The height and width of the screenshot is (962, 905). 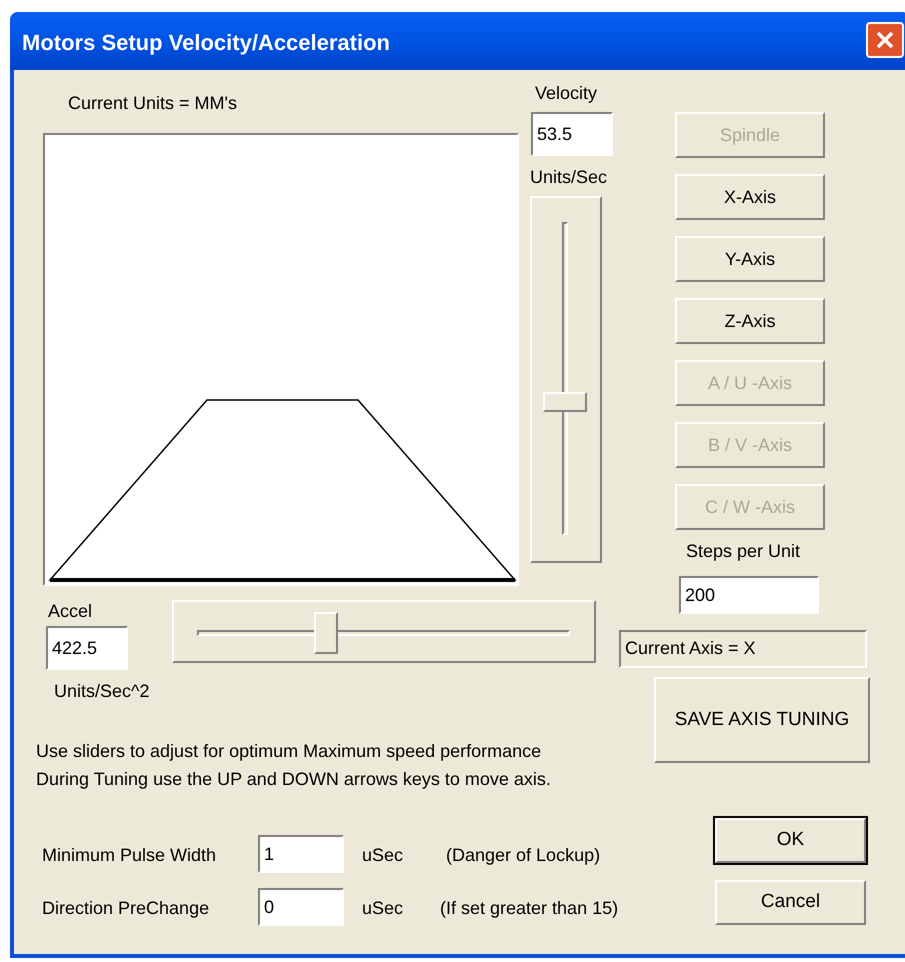 What do you see at coordinates (569, 177) in the screenshot?
I see `velocity-units-label: Units/Sec` at bounding box center [569, 177].